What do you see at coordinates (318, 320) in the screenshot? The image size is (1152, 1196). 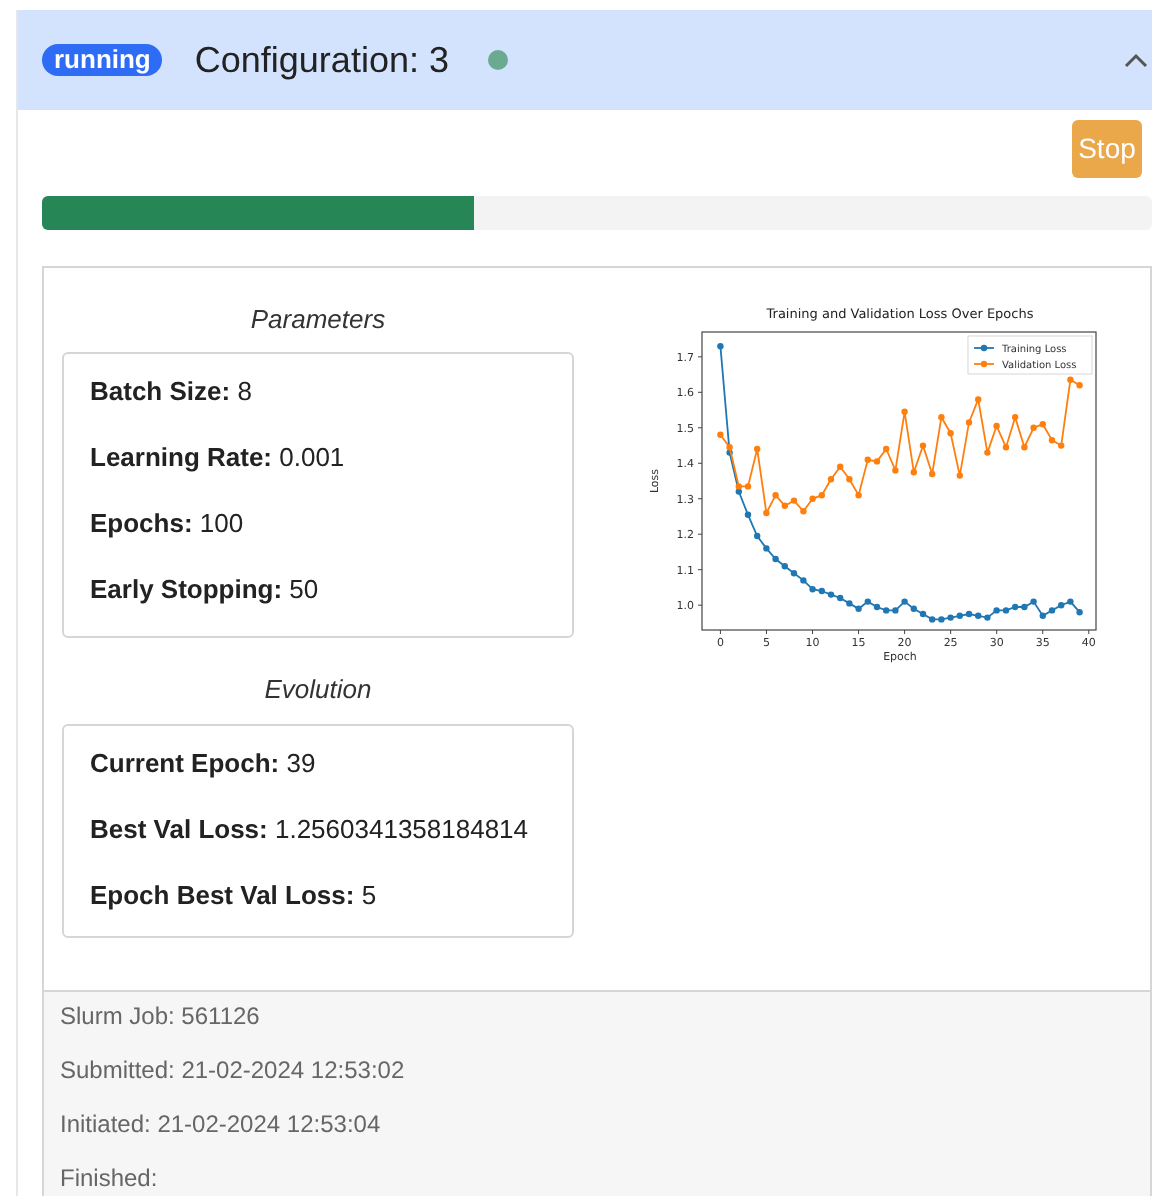 I see `section-title: Parameters` at bounding box center [318, 320].